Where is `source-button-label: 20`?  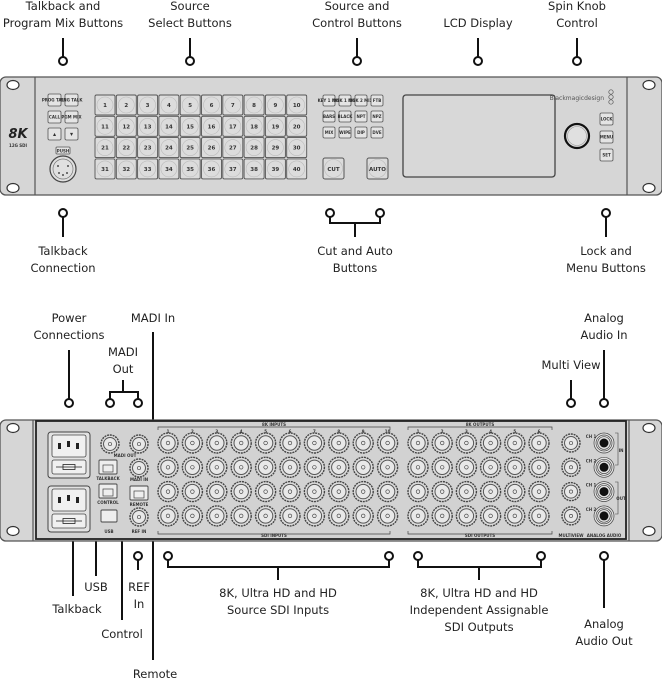
source-button-label: 20 is located at coordinates (297, 127).